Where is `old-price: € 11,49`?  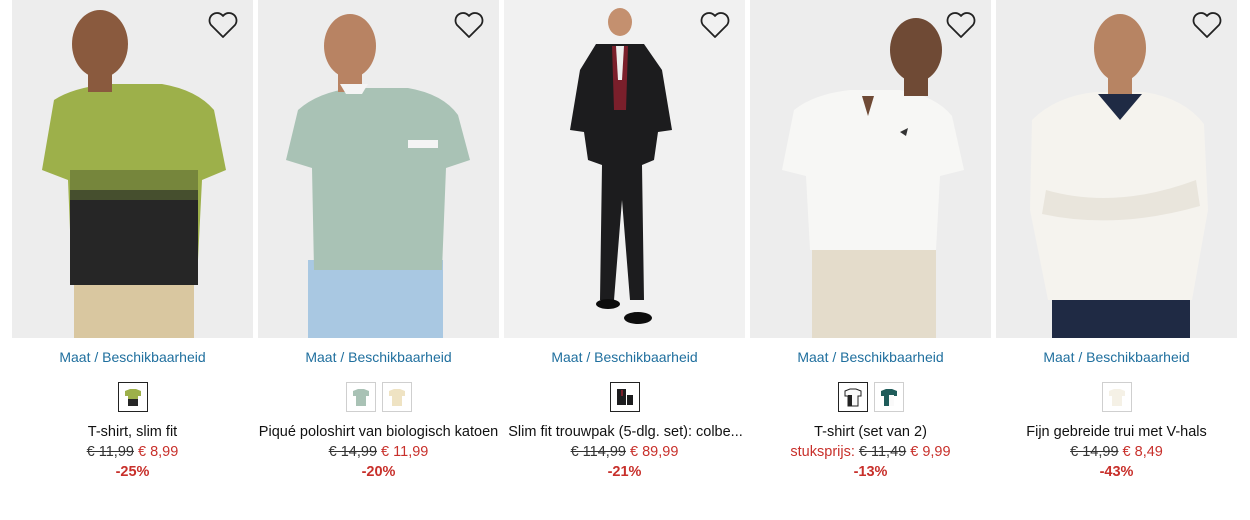 old-price: € 11,49 is located at coordinates (882, 452).